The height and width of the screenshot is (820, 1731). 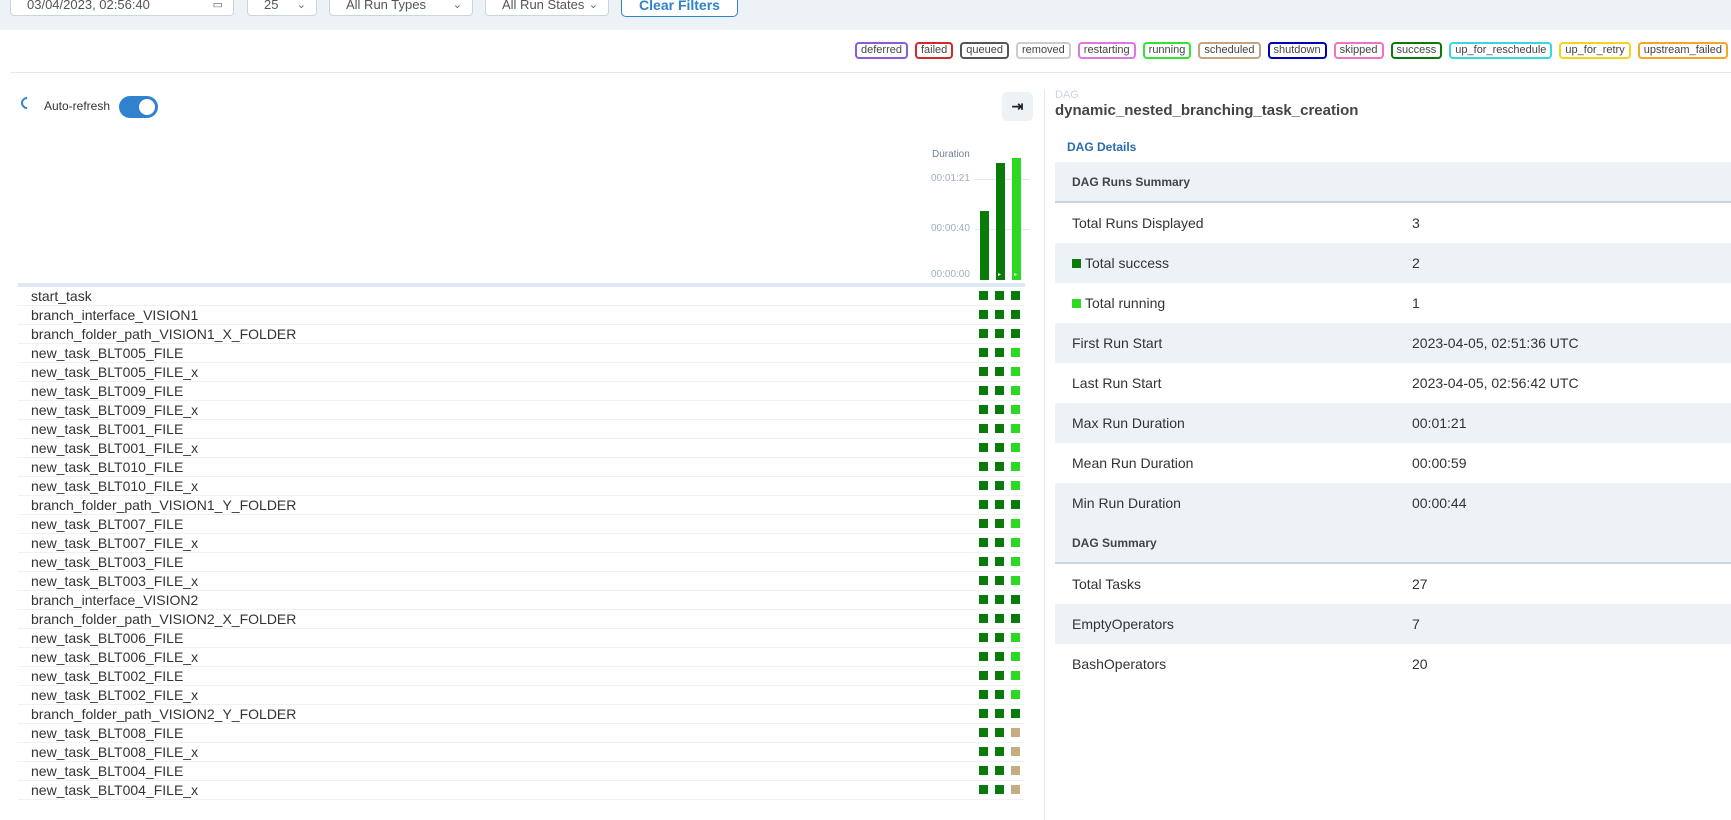 I want to click on task-row: new_task_BLT007_FILE, so click(x=521, y=524).